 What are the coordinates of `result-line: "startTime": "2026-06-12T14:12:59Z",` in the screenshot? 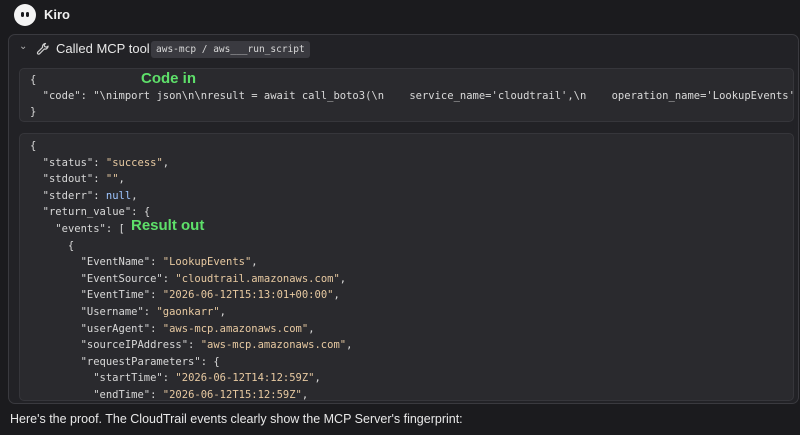 It's located at (207, 378).